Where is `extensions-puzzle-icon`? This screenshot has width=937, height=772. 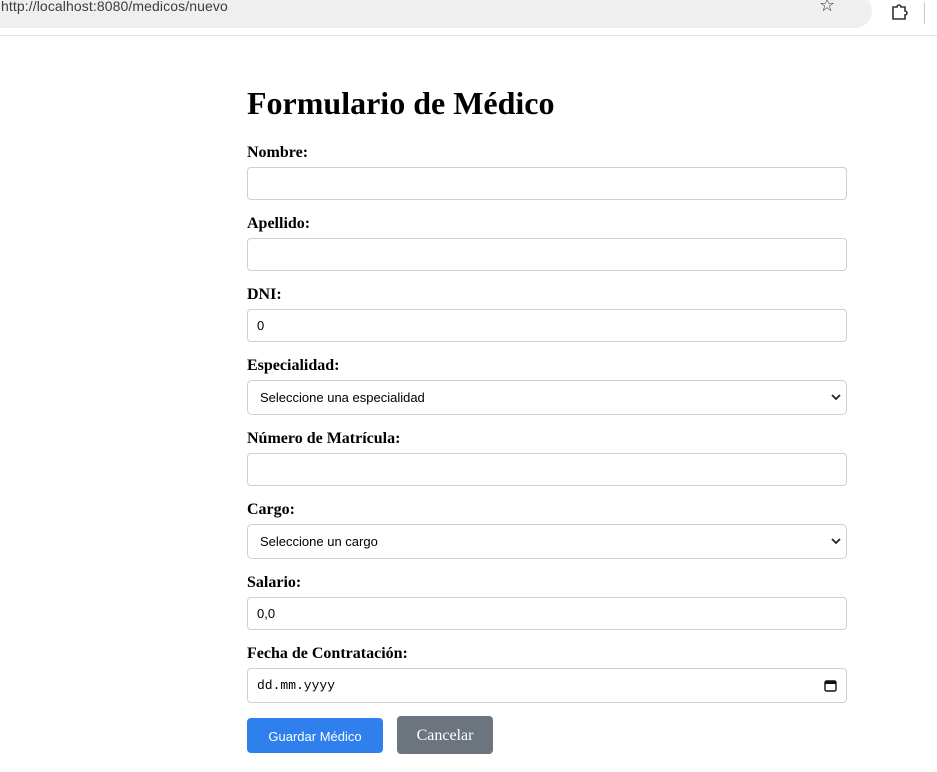 extensions-puzzle-icon is located at coordinates (899, 12).